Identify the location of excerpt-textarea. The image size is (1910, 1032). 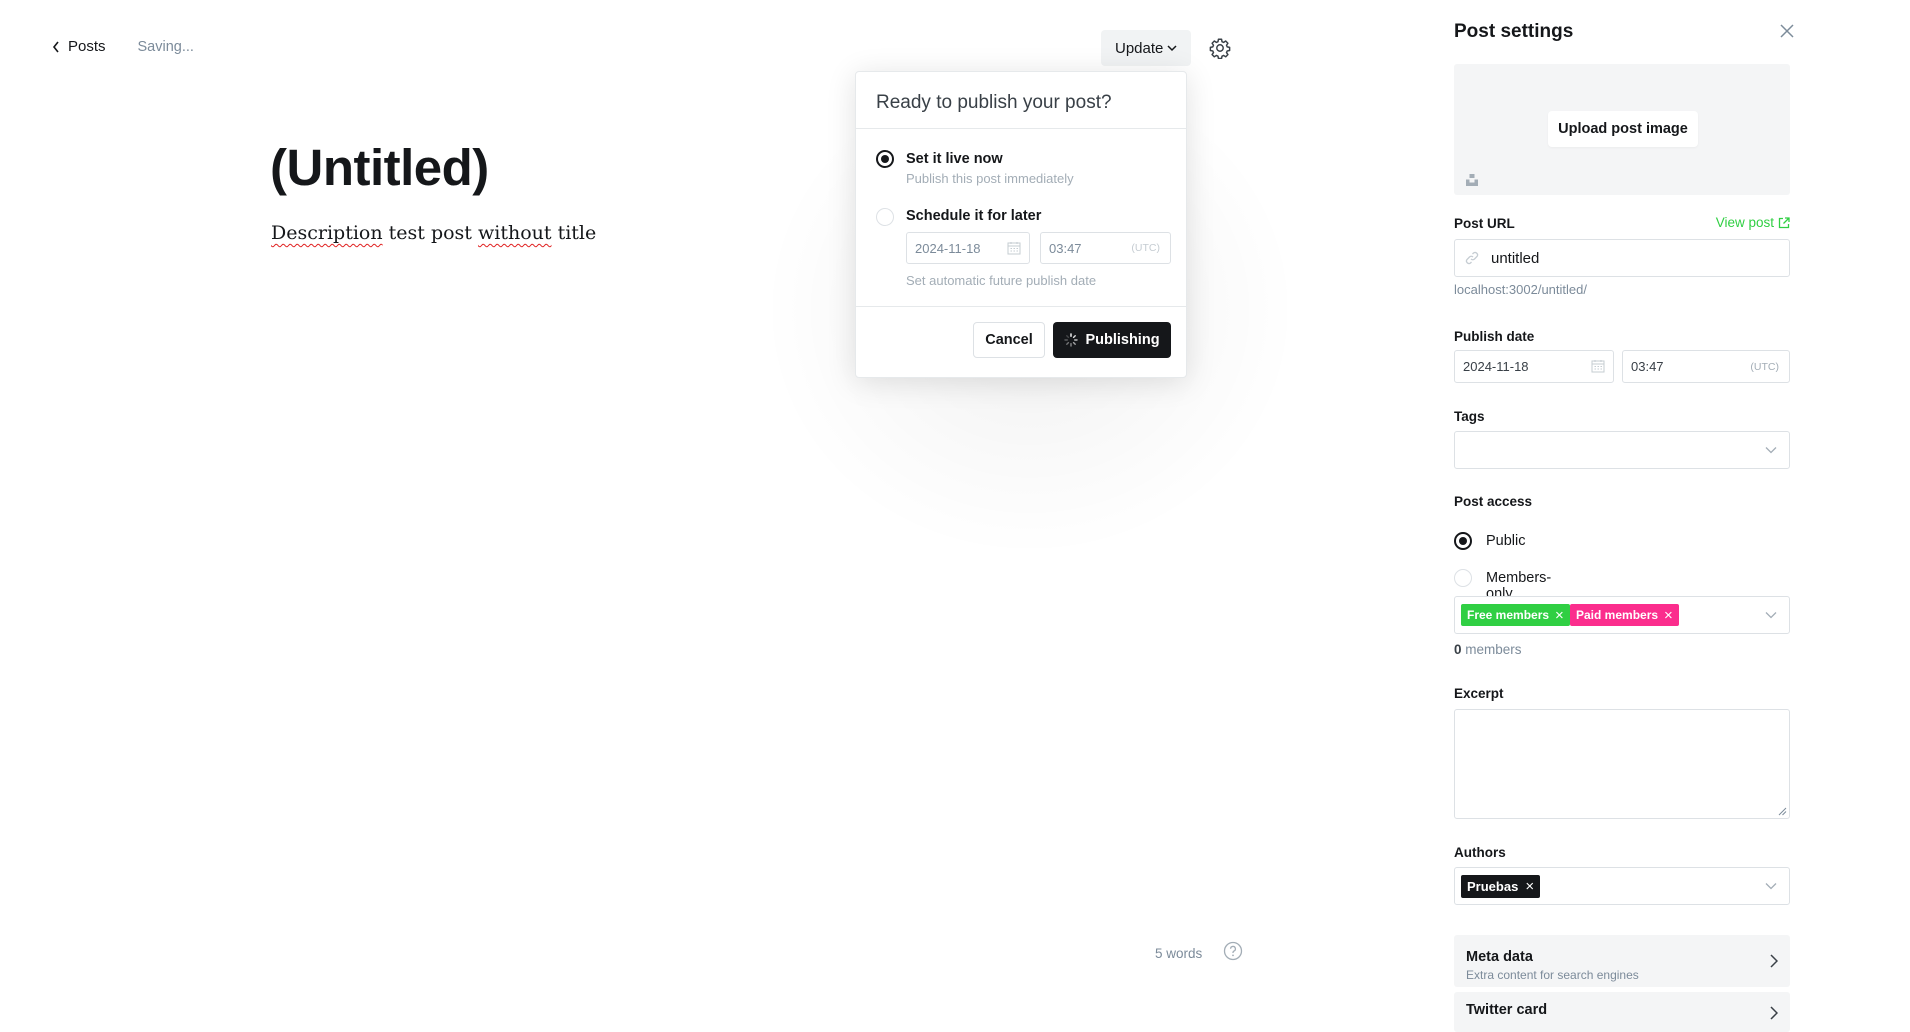
(1622, 764).